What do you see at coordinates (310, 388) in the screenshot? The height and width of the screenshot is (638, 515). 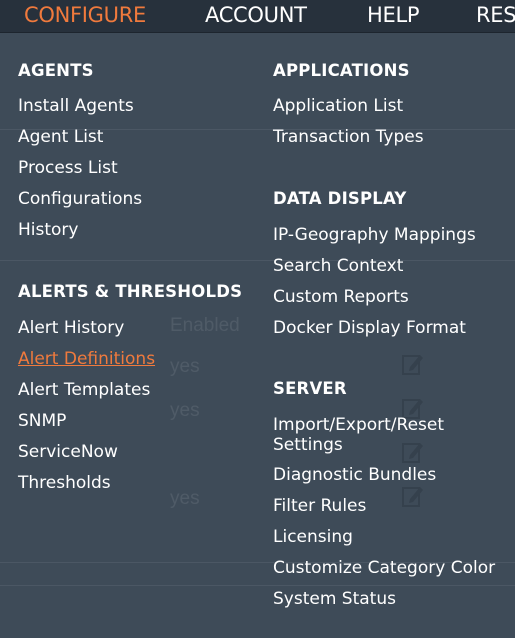 I see `section-title-server: SERVER` at bounding box center [310, 388].